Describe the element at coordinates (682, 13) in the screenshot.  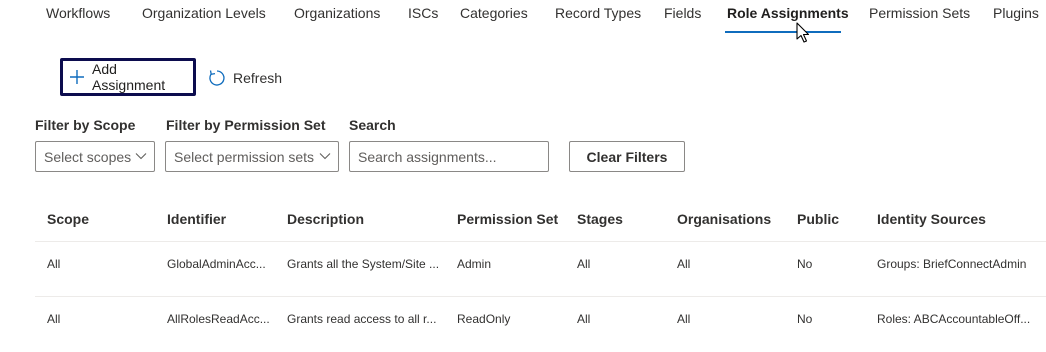
I see `tab-fields: Fields` at that location.